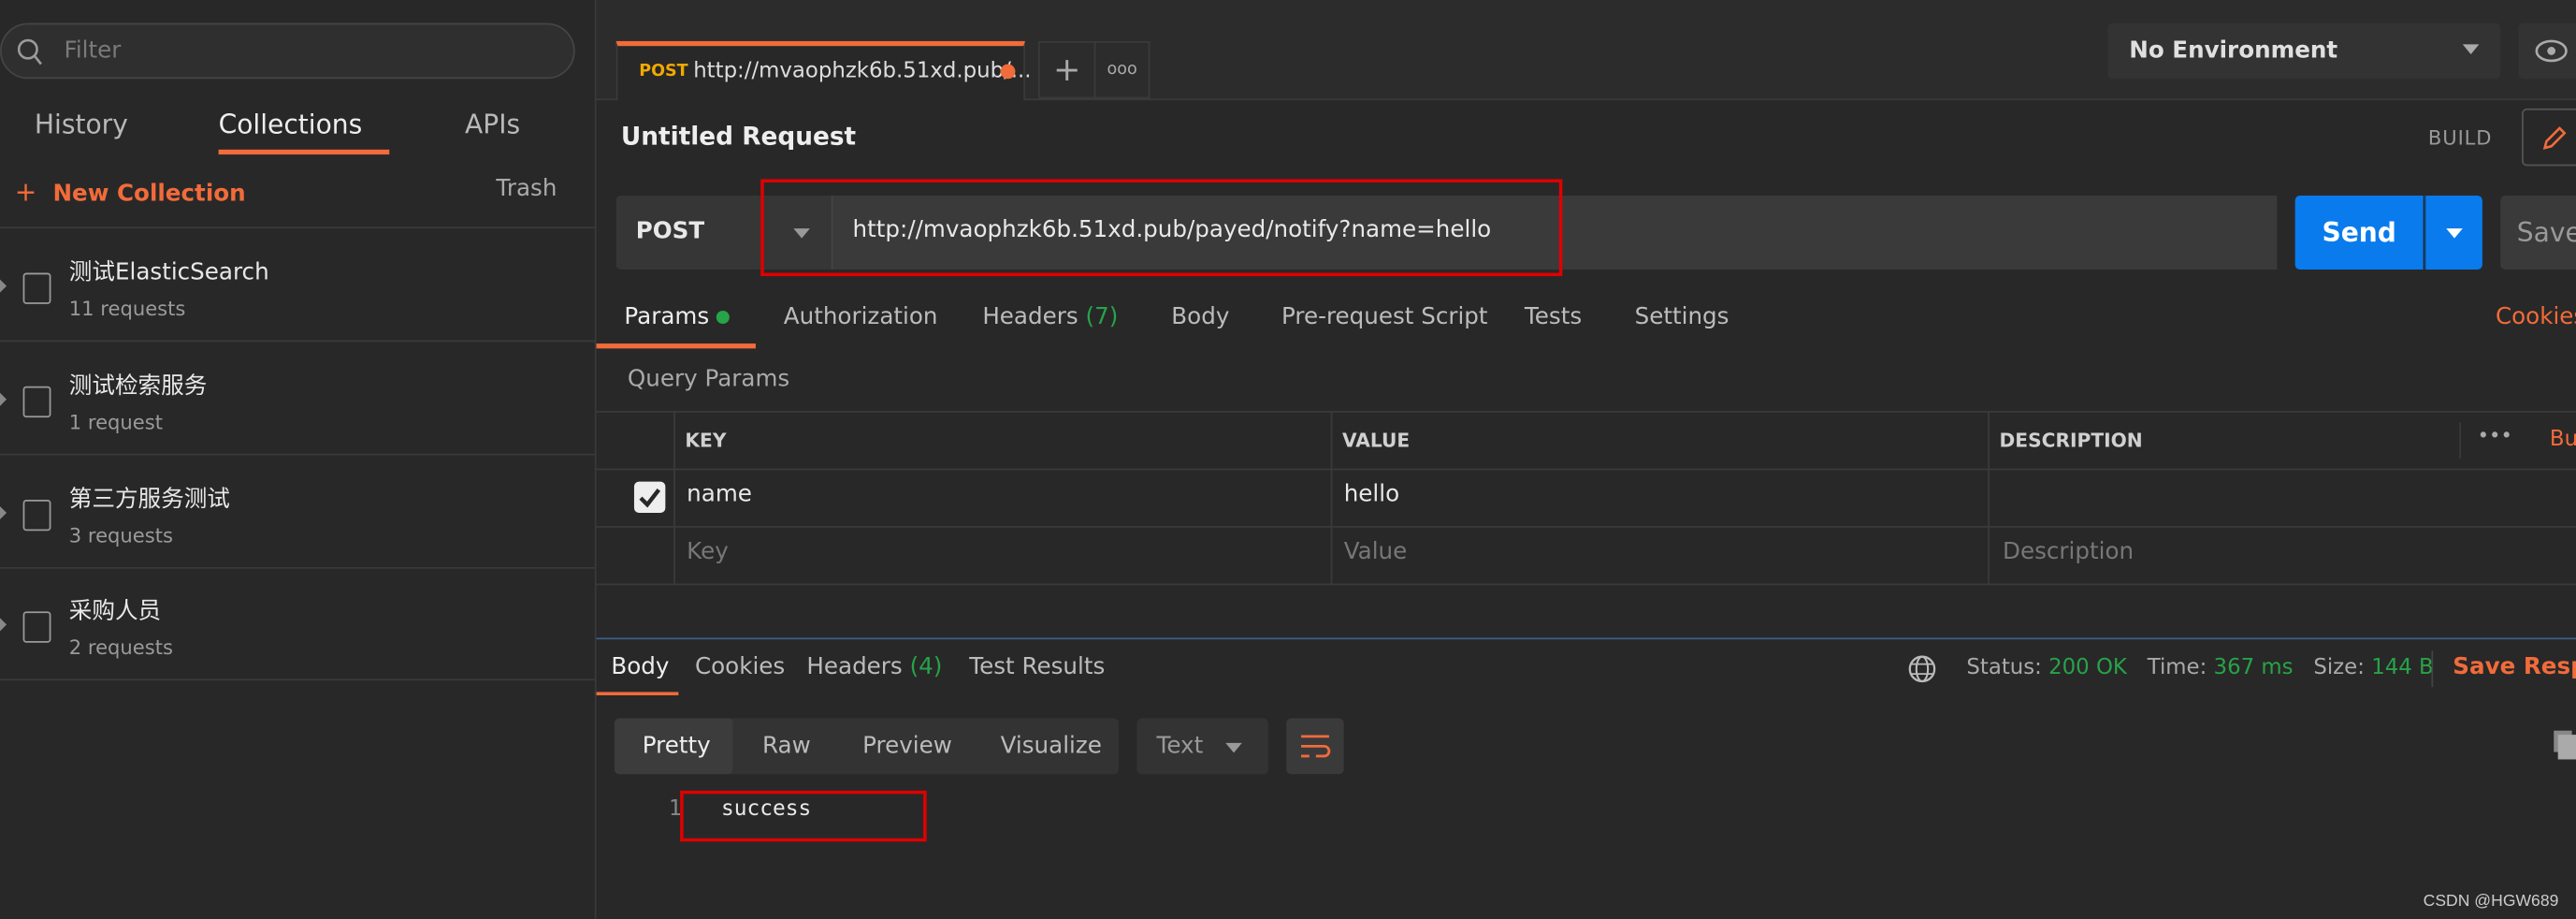 This screenshot has height=919, width=2576. What do you see at coordinates (1200, 317) in the screenshot?
I see `tab-body: Body` at bounding box center [1200, 317].